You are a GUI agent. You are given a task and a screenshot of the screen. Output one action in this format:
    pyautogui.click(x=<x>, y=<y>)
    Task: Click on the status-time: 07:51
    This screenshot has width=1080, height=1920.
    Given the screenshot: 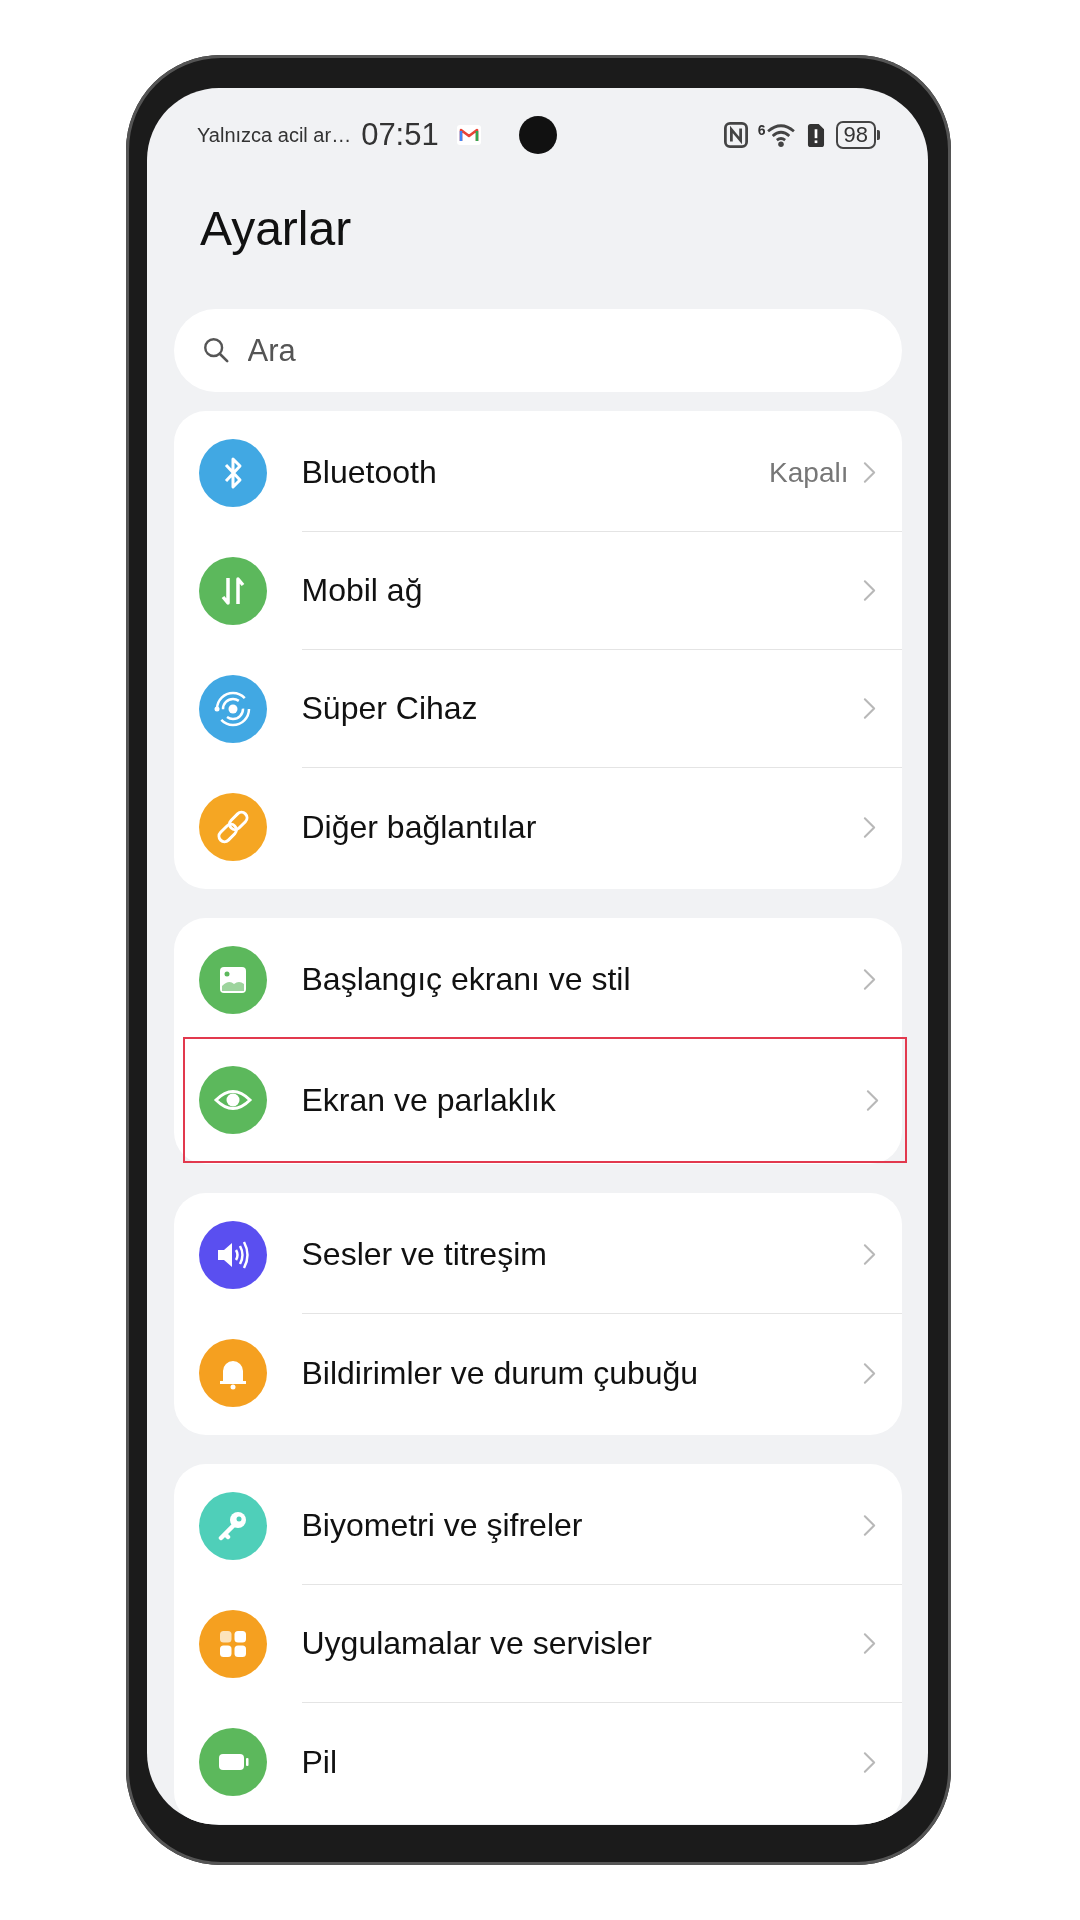 What is the action you would take?
    pyautogui.click(x=400, y=135)
    